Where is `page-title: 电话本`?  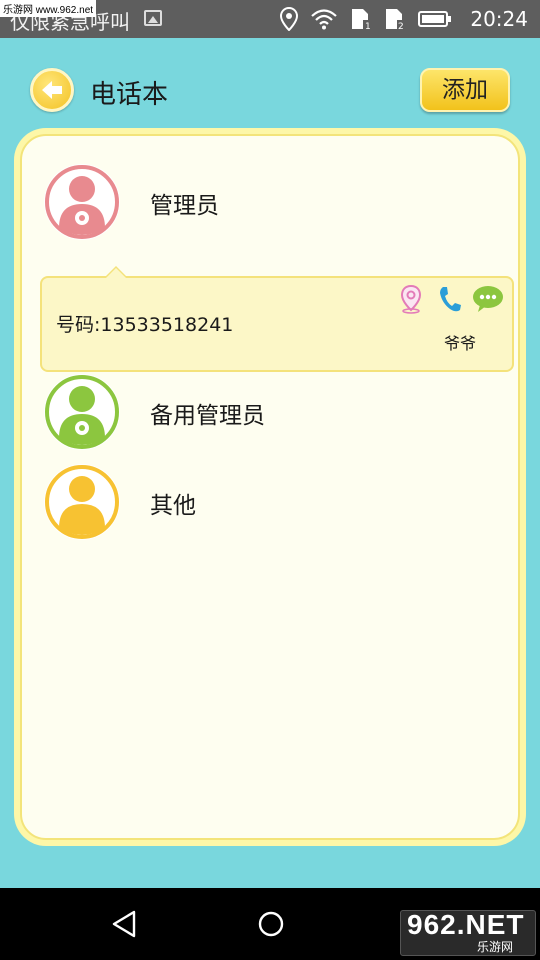 page-title: 电话本 is located at coordinates (129, 95).